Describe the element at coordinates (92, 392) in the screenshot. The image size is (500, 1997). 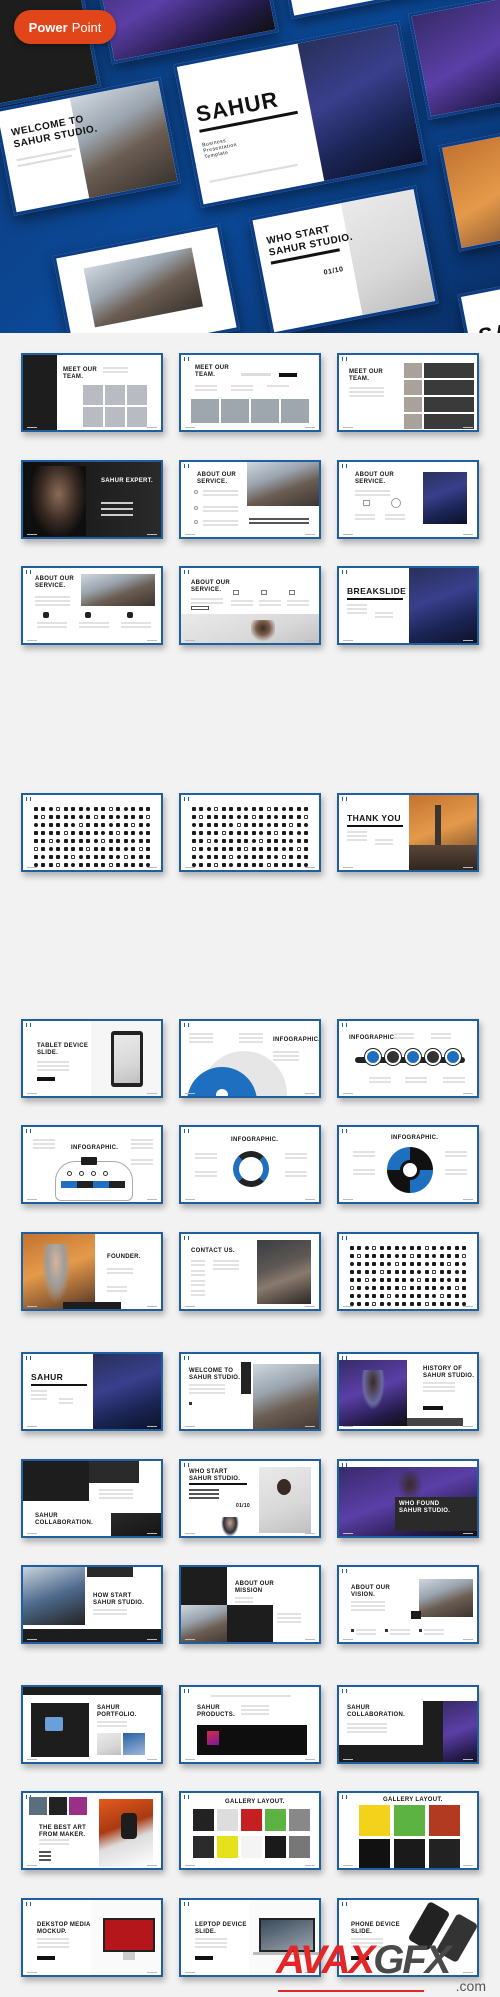
I see `slide-thumbnail-team-dark: MEET OUR TEAM.` at that location.